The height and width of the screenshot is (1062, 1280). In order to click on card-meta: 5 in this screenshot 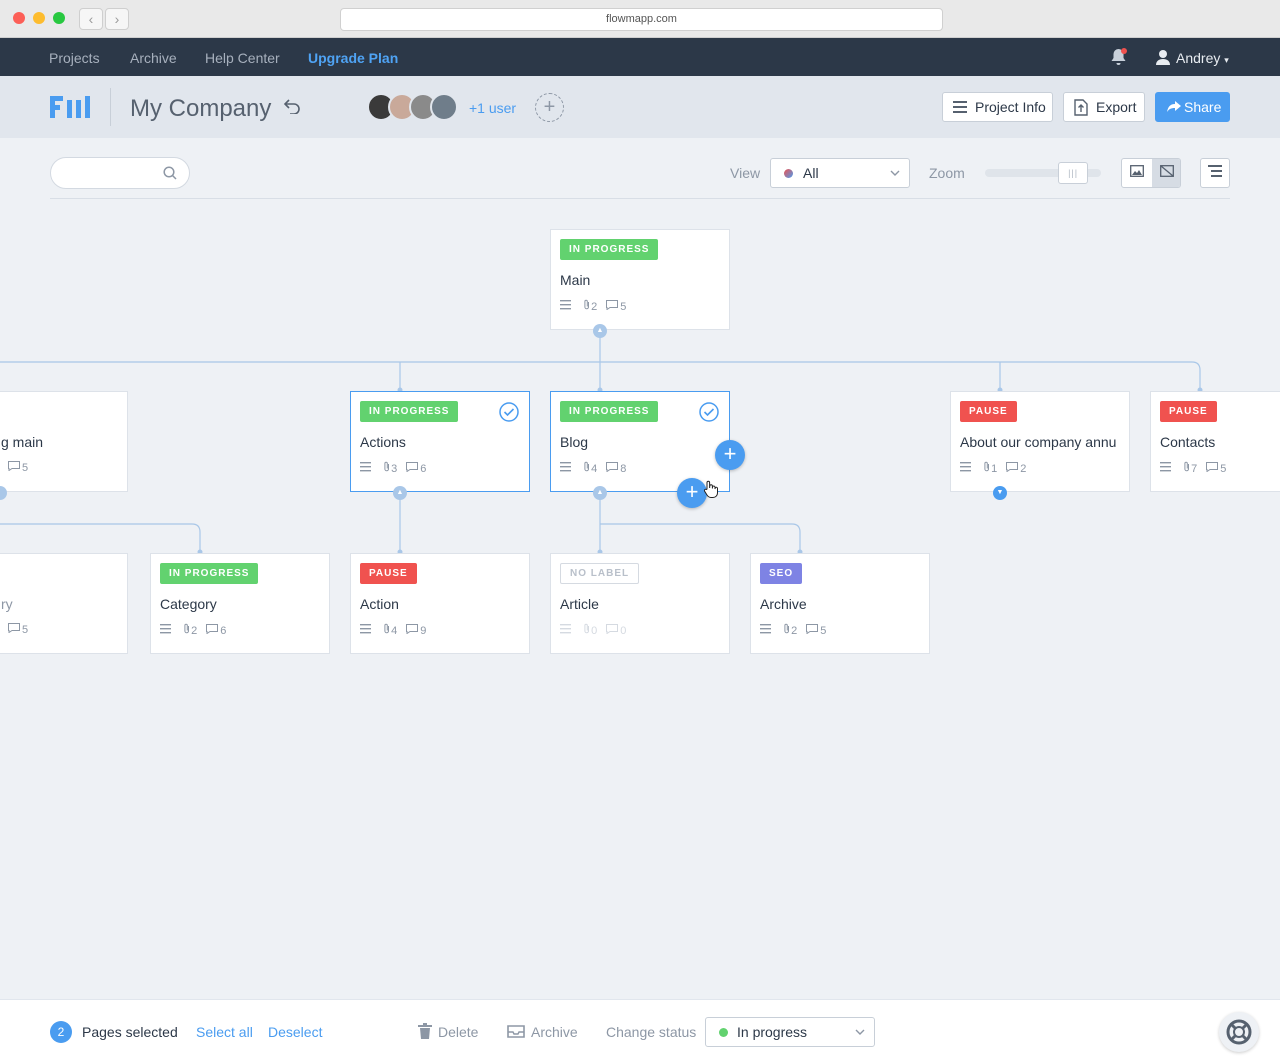, I will do `click(18, 468)`.